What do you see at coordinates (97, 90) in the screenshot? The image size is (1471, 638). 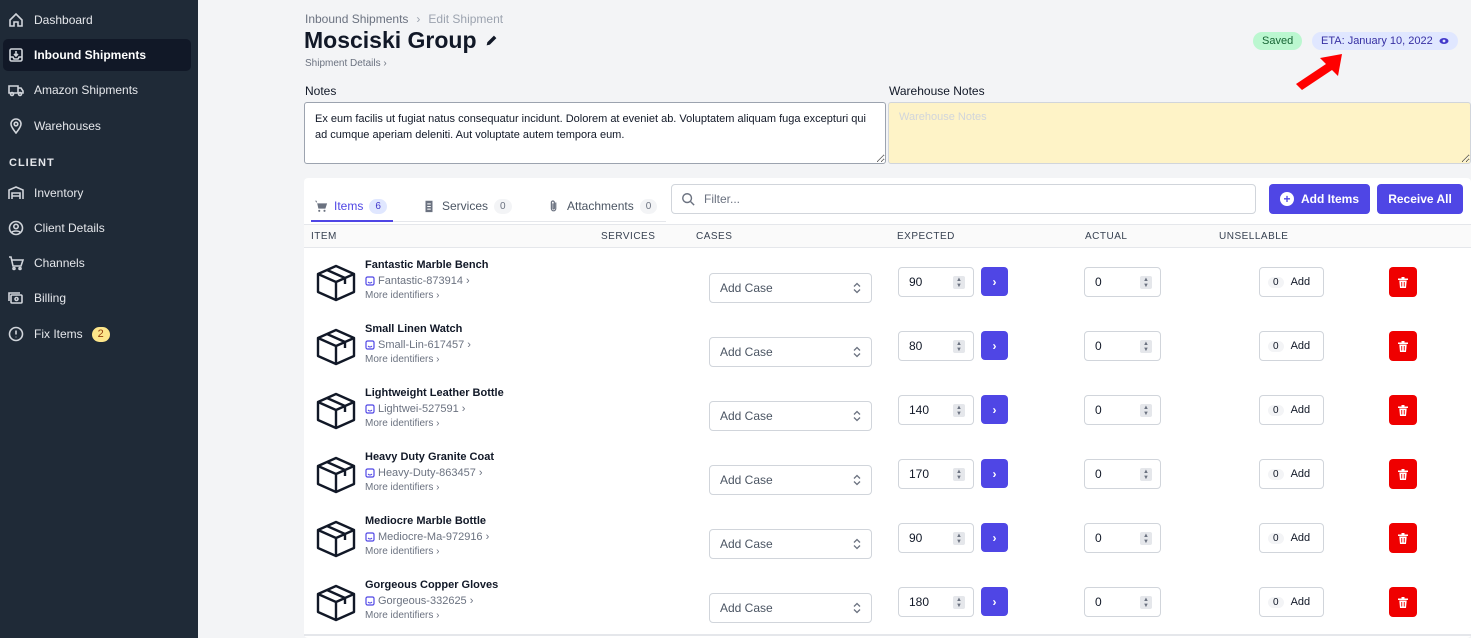 I see `sidebar-item-amazon-shipments: Amazon Shipments` at bounding box center [97, 90].